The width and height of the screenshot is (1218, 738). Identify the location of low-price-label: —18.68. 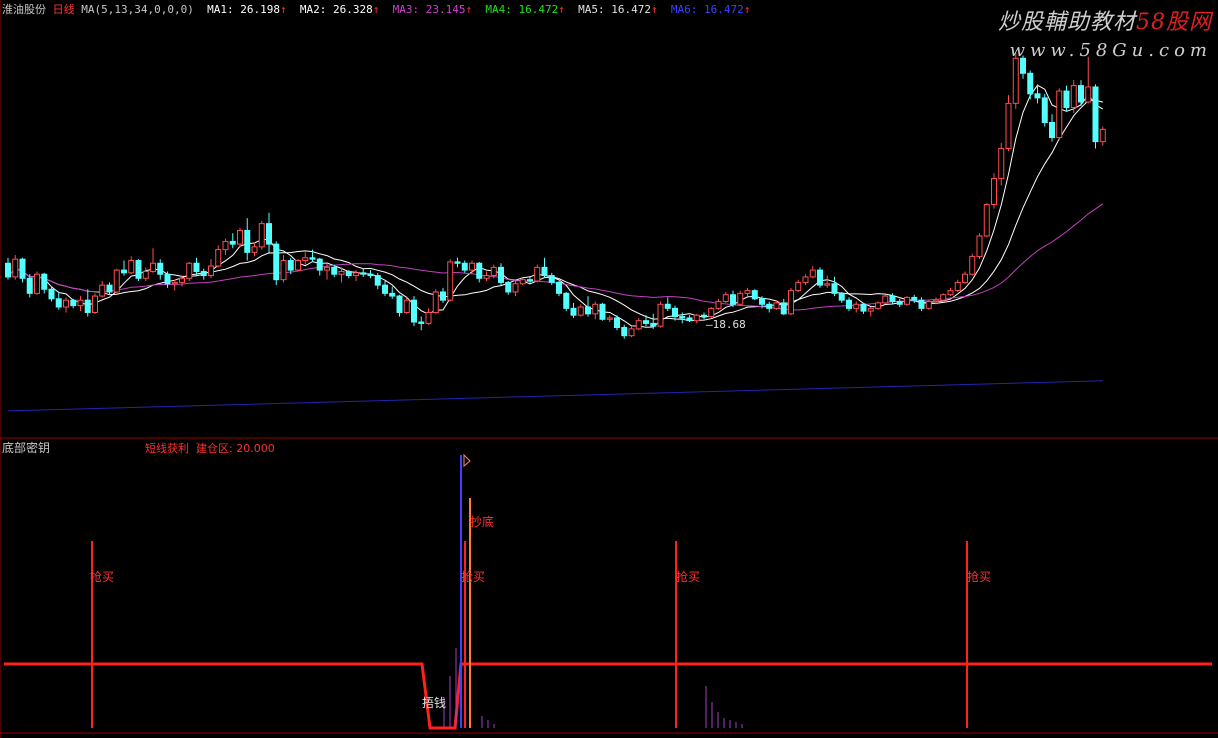
(726, 324).